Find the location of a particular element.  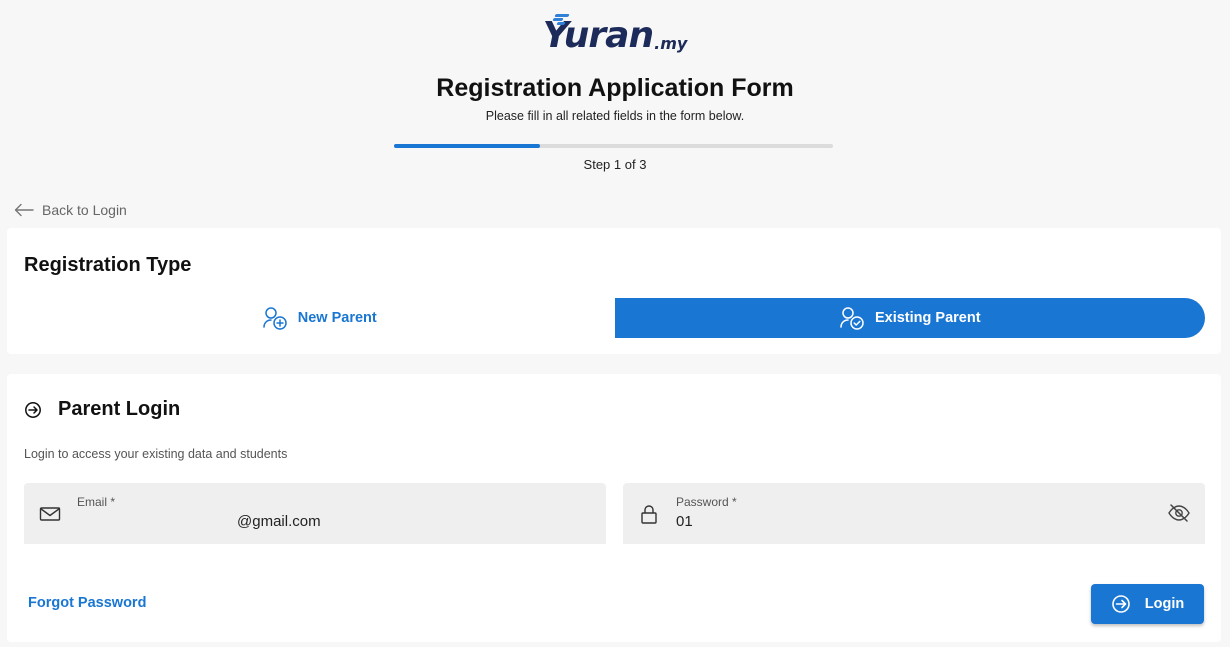

email-label: Email * is located at coordinates (96, 502).